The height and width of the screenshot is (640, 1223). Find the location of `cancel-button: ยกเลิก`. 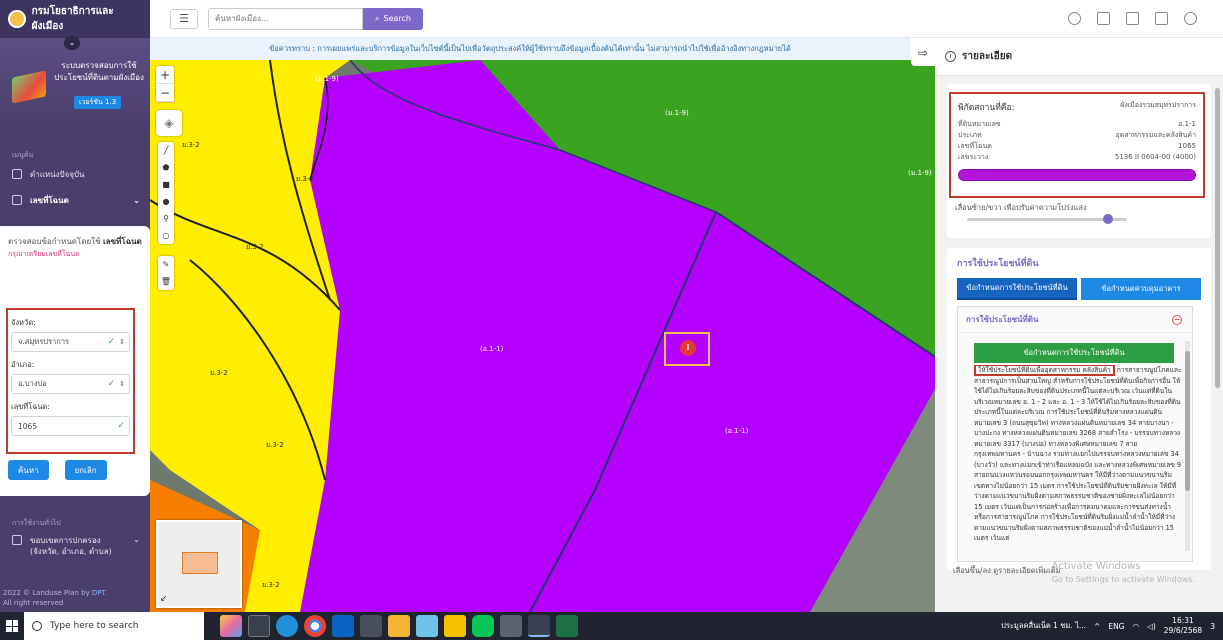

cancel-button: ยกเลิก is located at coordinates (85, 470).